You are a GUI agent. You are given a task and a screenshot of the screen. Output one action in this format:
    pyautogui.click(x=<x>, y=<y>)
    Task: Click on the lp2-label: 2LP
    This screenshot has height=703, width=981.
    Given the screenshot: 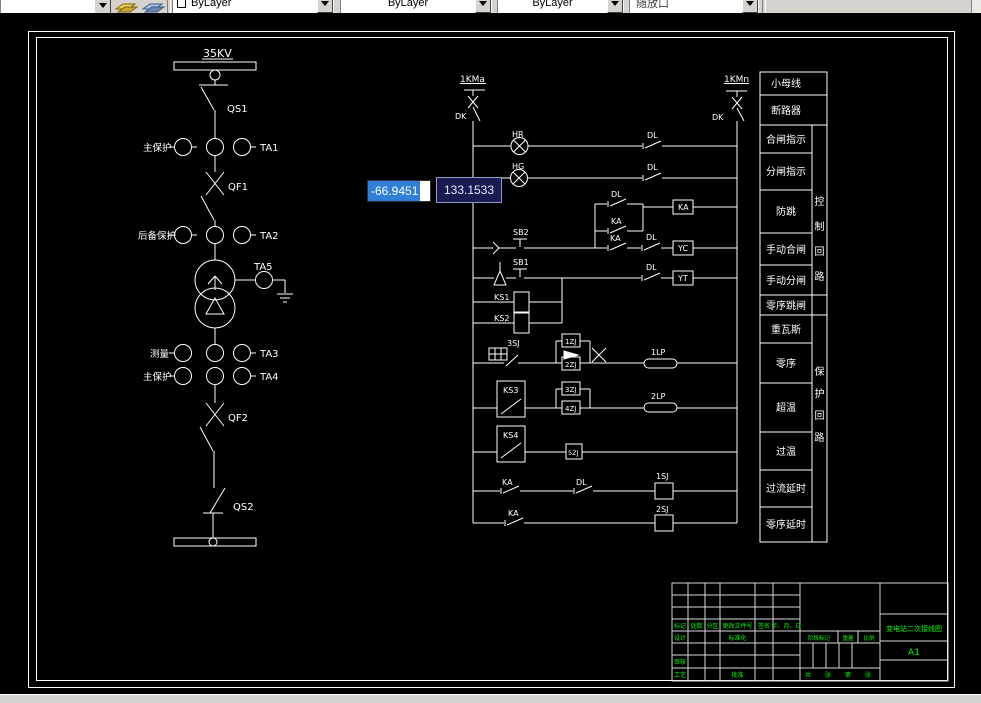 What is the action you would take?
    pyautogui.click(x=658, y=396)
    